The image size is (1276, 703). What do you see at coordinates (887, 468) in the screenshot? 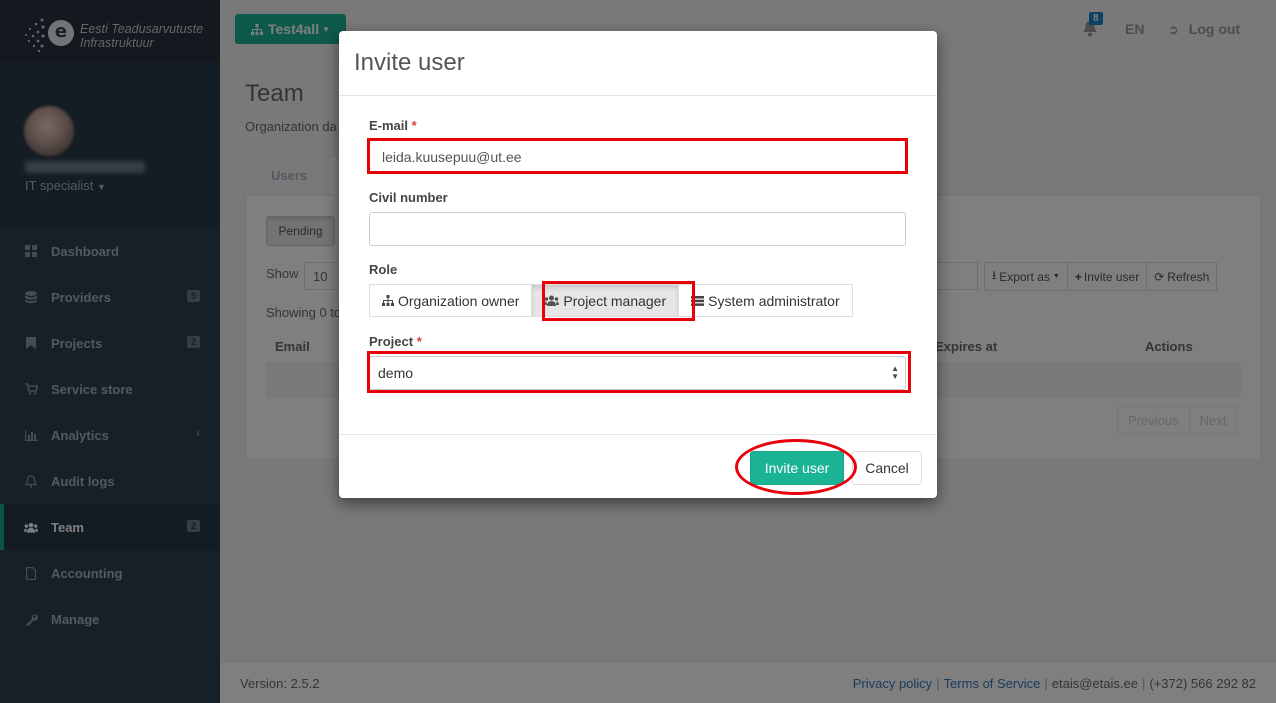
I see `cancel-button: Cancel` at bounding box center [887, 468].